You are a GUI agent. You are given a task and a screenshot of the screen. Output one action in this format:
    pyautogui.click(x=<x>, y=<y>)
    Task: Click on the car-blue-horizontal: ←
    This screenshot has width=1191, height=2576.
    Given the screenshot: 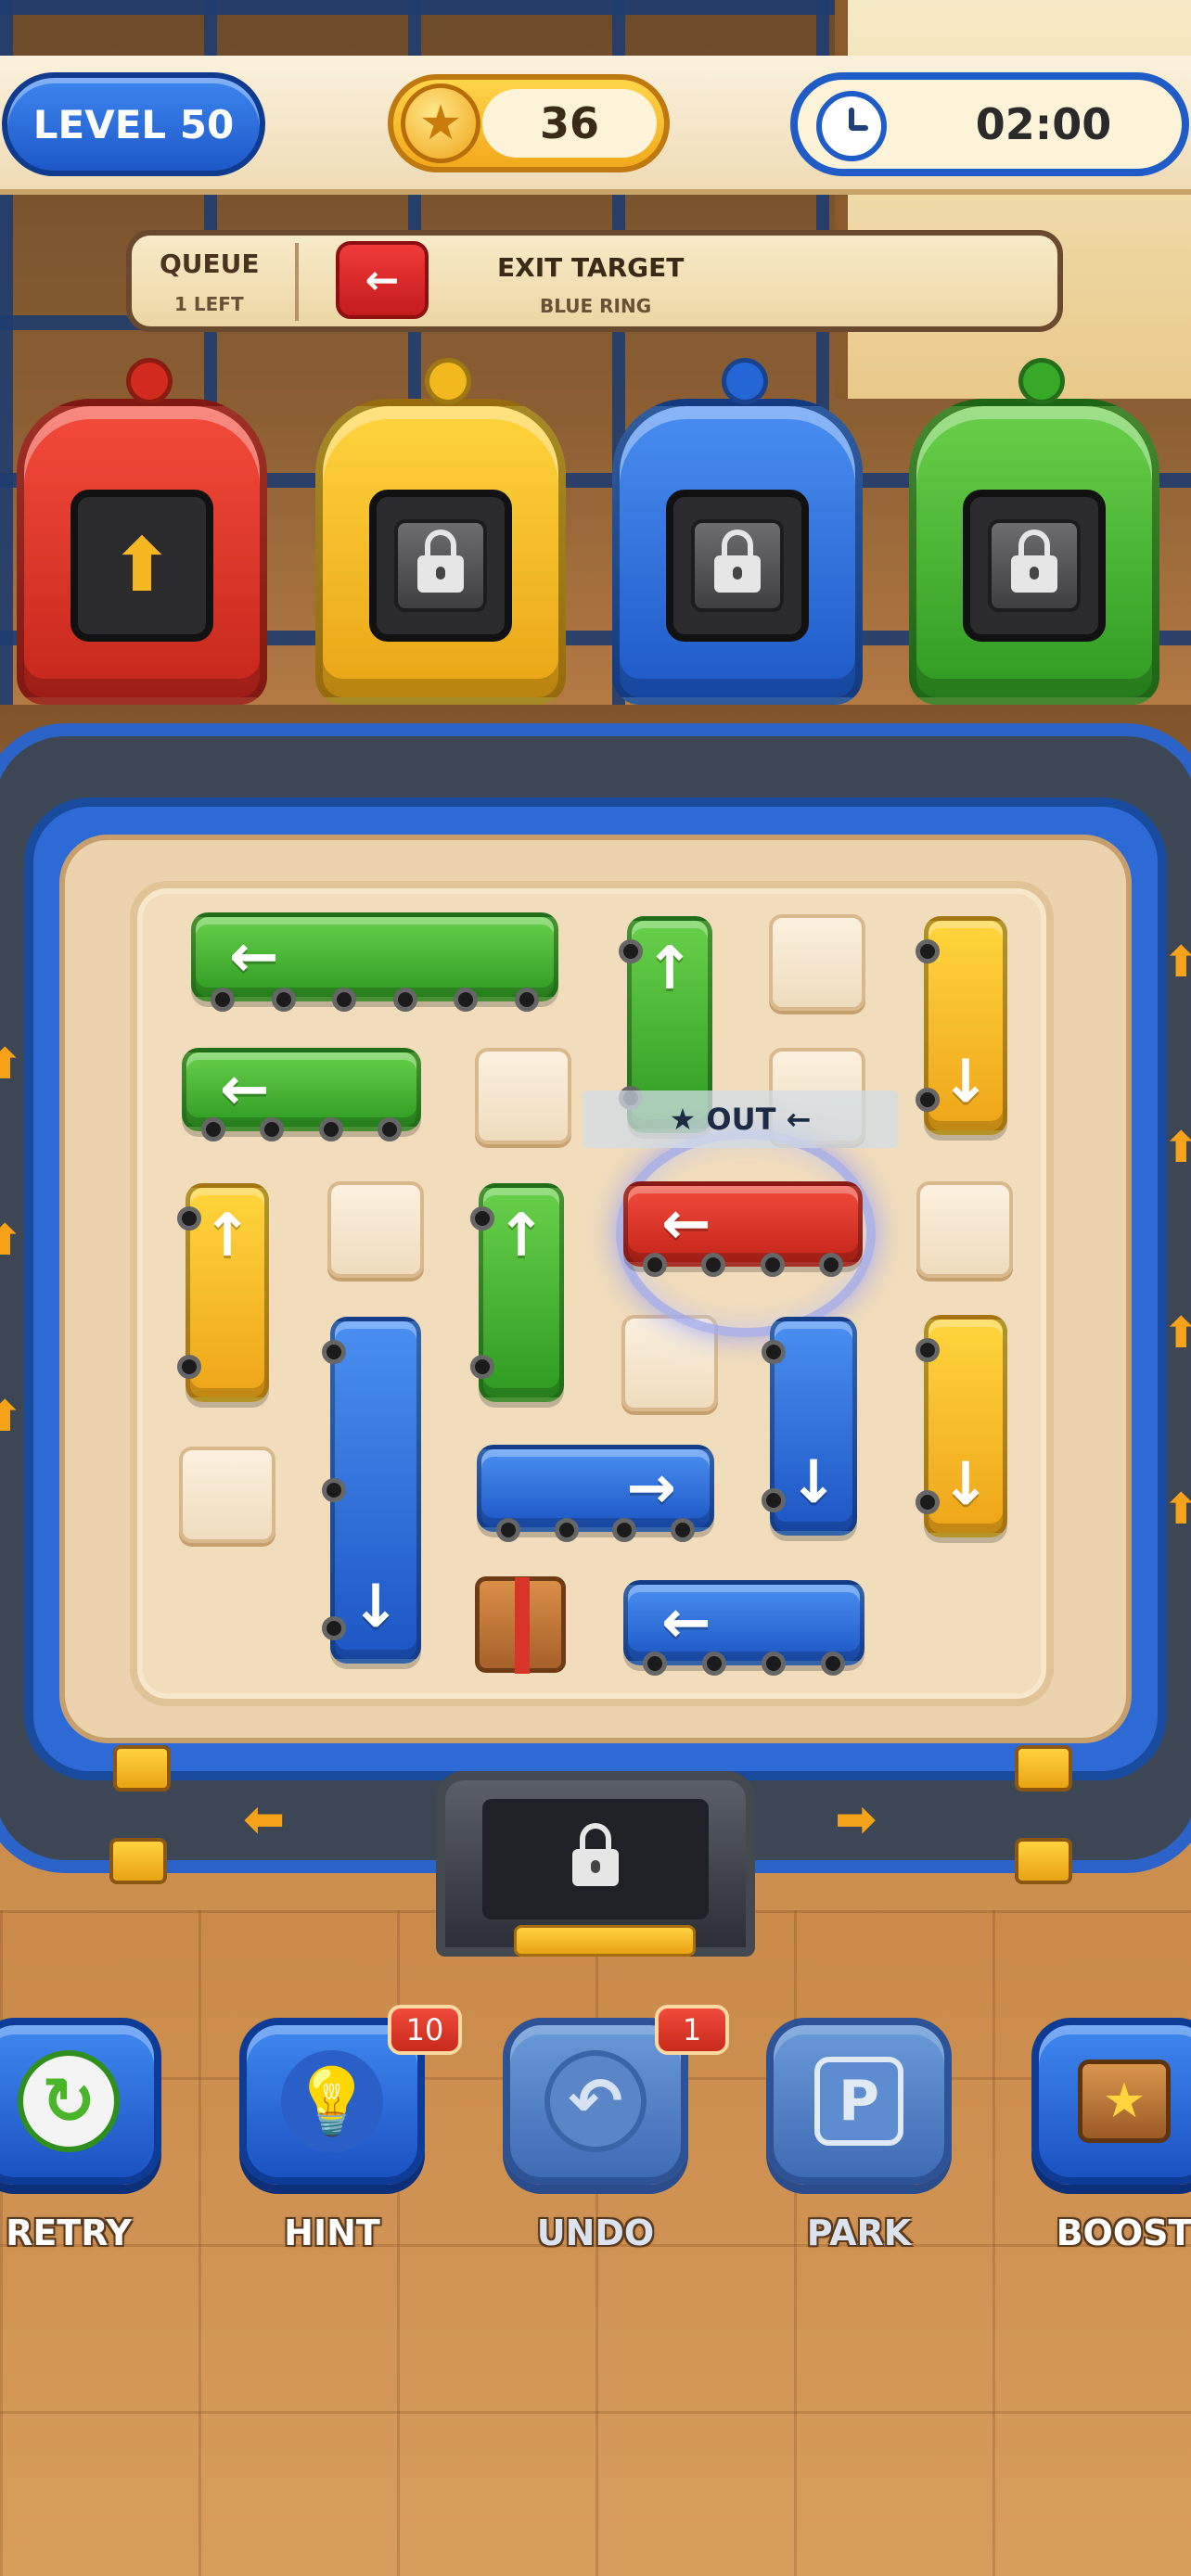 What is the action you would take?
    pyautogui.click(x=743, y=1628)
    